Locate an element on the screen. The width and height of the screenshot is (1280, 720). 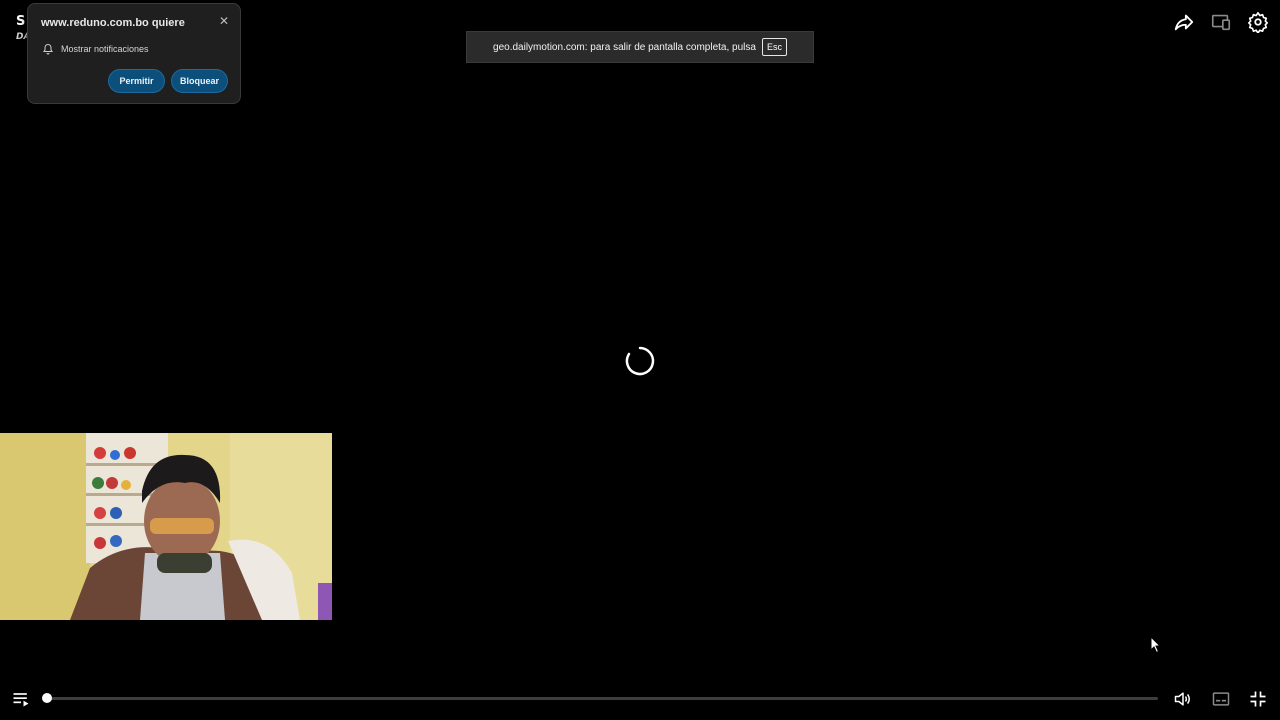
playlist-button is located at coordinates (21, 699).